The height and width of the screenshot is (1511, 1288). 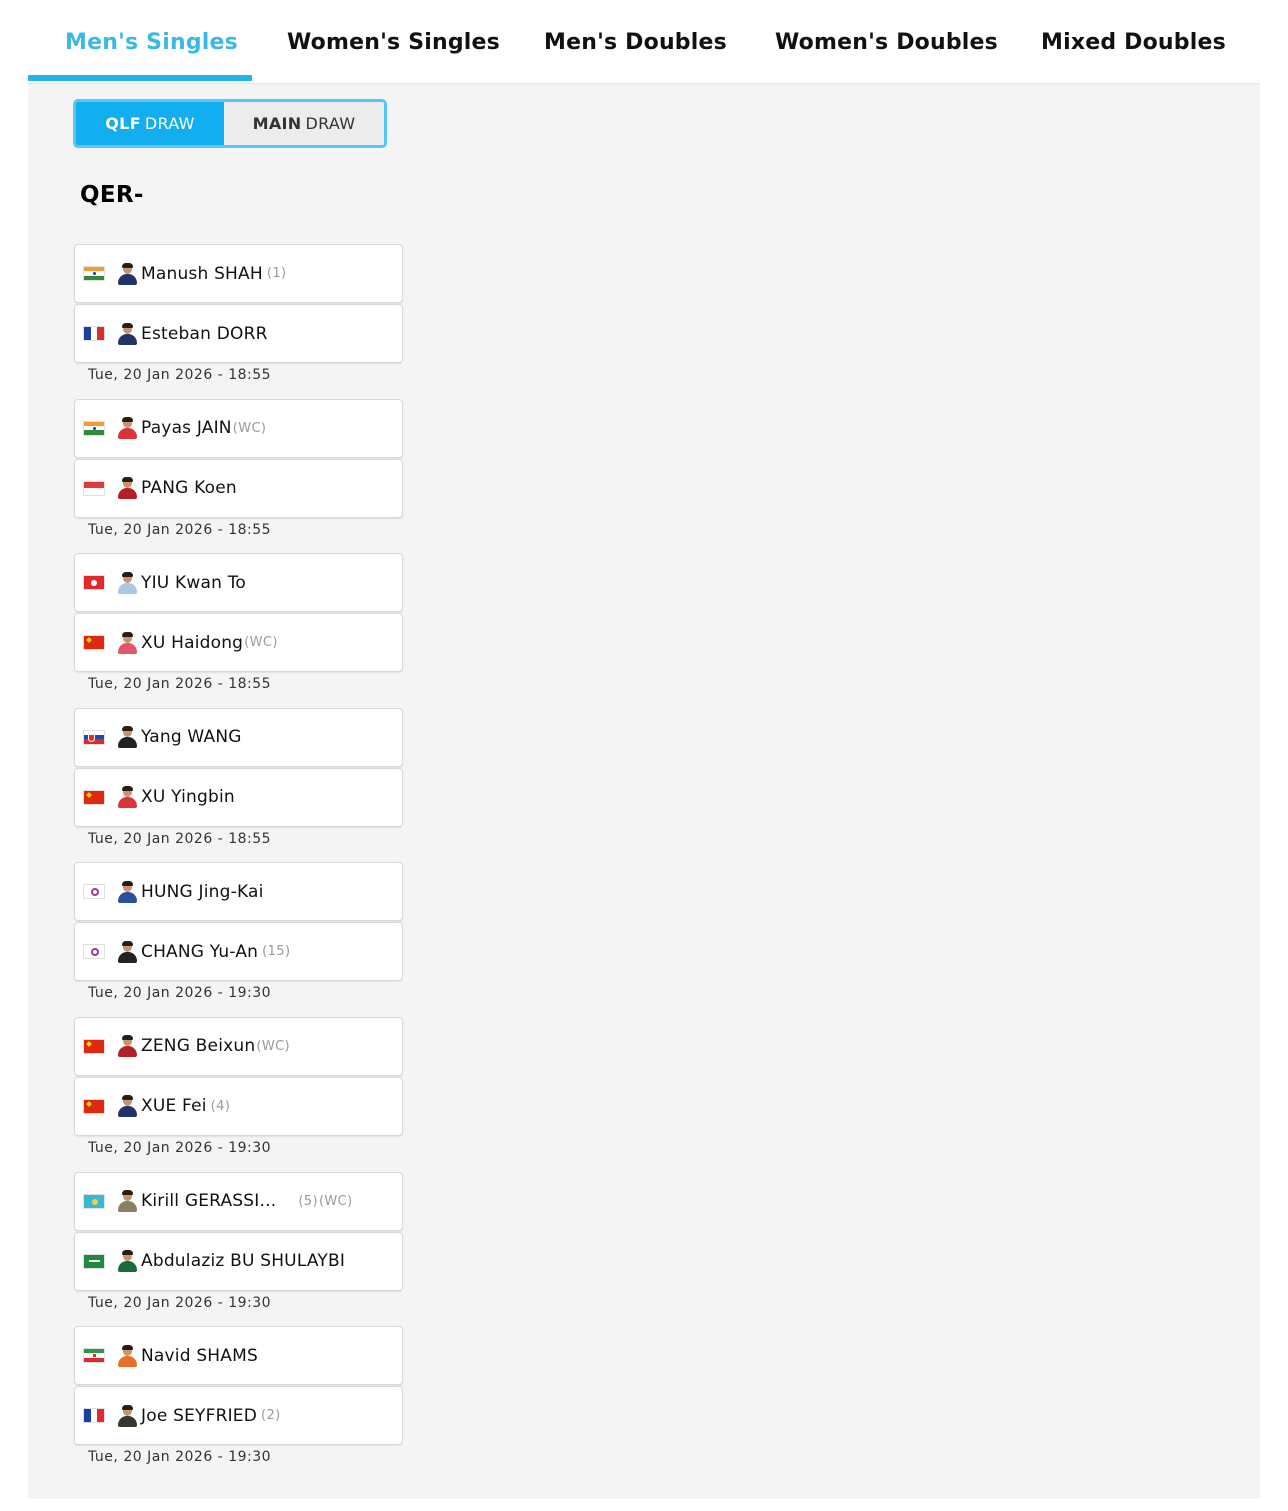 I want to click on player-row: XU Haidong (WC), so click(x=238, y=643).